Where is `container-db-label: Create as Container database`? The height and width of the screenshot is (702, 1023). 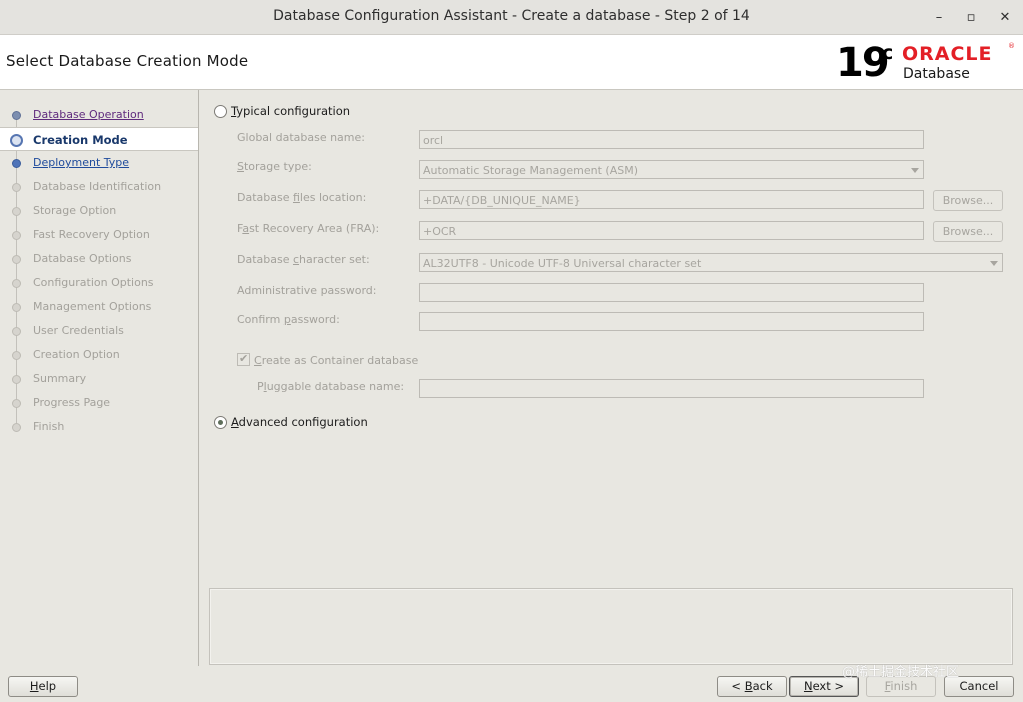 container-db-label: Create as Container database is located at coordinates (336, 360).